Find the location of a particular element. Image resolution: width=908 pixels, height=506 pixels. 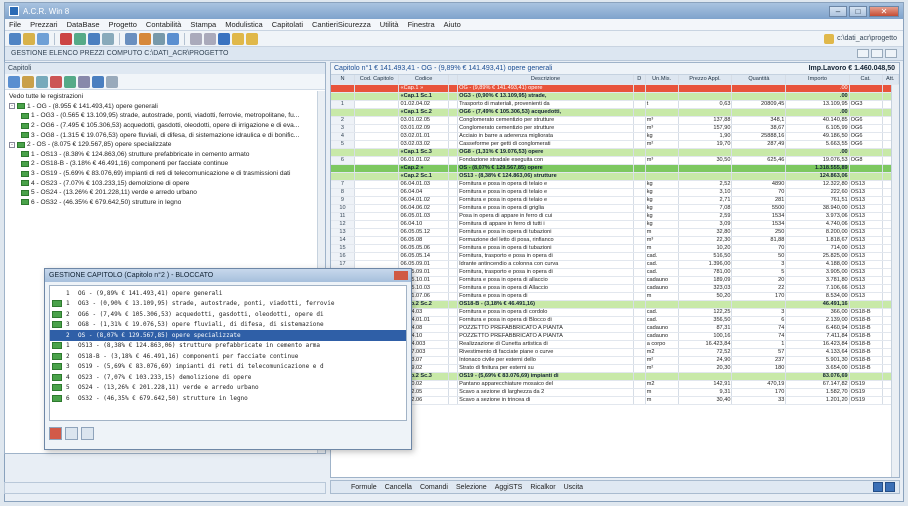

command-tab: Uscita is located at coordinates (573, 487).